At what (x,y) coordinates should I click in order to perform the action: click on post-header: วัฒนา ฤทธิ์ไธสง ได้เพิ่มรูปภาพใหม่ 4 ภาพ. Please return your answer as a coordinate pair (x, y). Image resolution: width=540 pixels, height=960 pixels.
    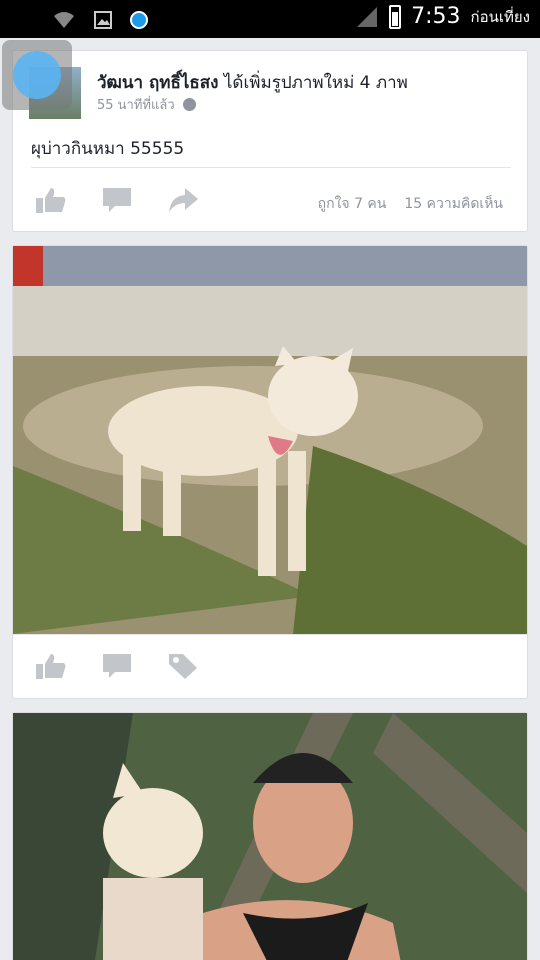
    Looking at the image, I should click on (252, 82).